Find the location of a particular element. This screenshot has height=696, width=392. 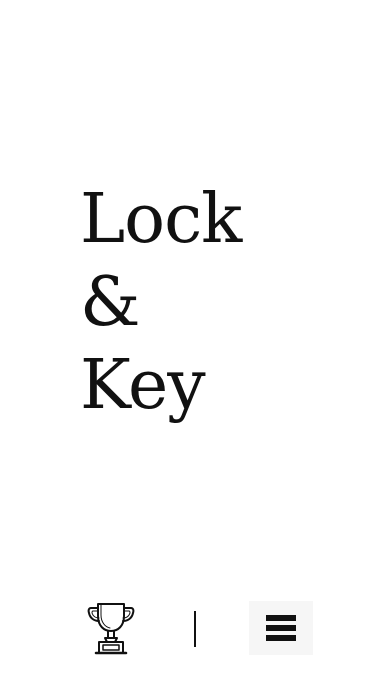

bottom-bar is located at coordinates (196, 628).